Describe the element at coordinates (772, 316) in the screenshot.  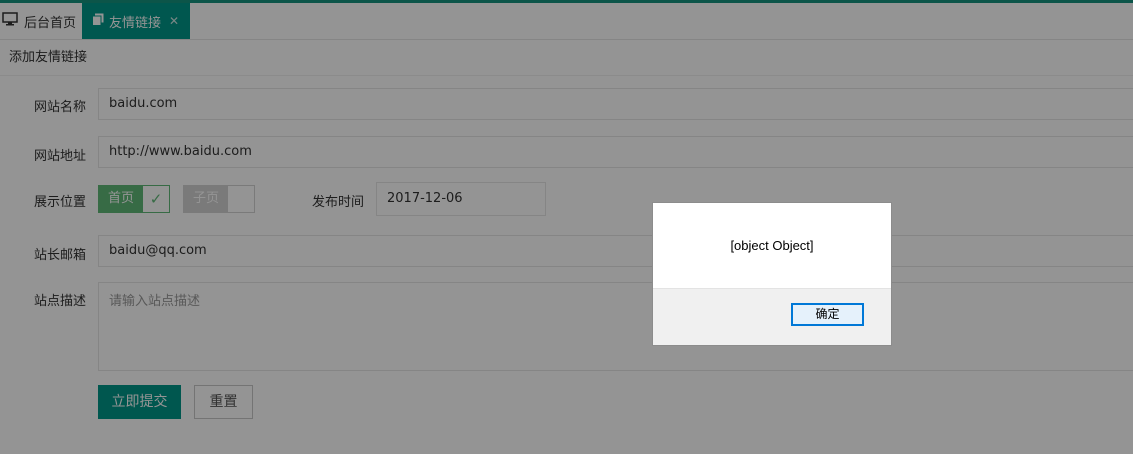
I see `alert-footer: 确定` at that location.